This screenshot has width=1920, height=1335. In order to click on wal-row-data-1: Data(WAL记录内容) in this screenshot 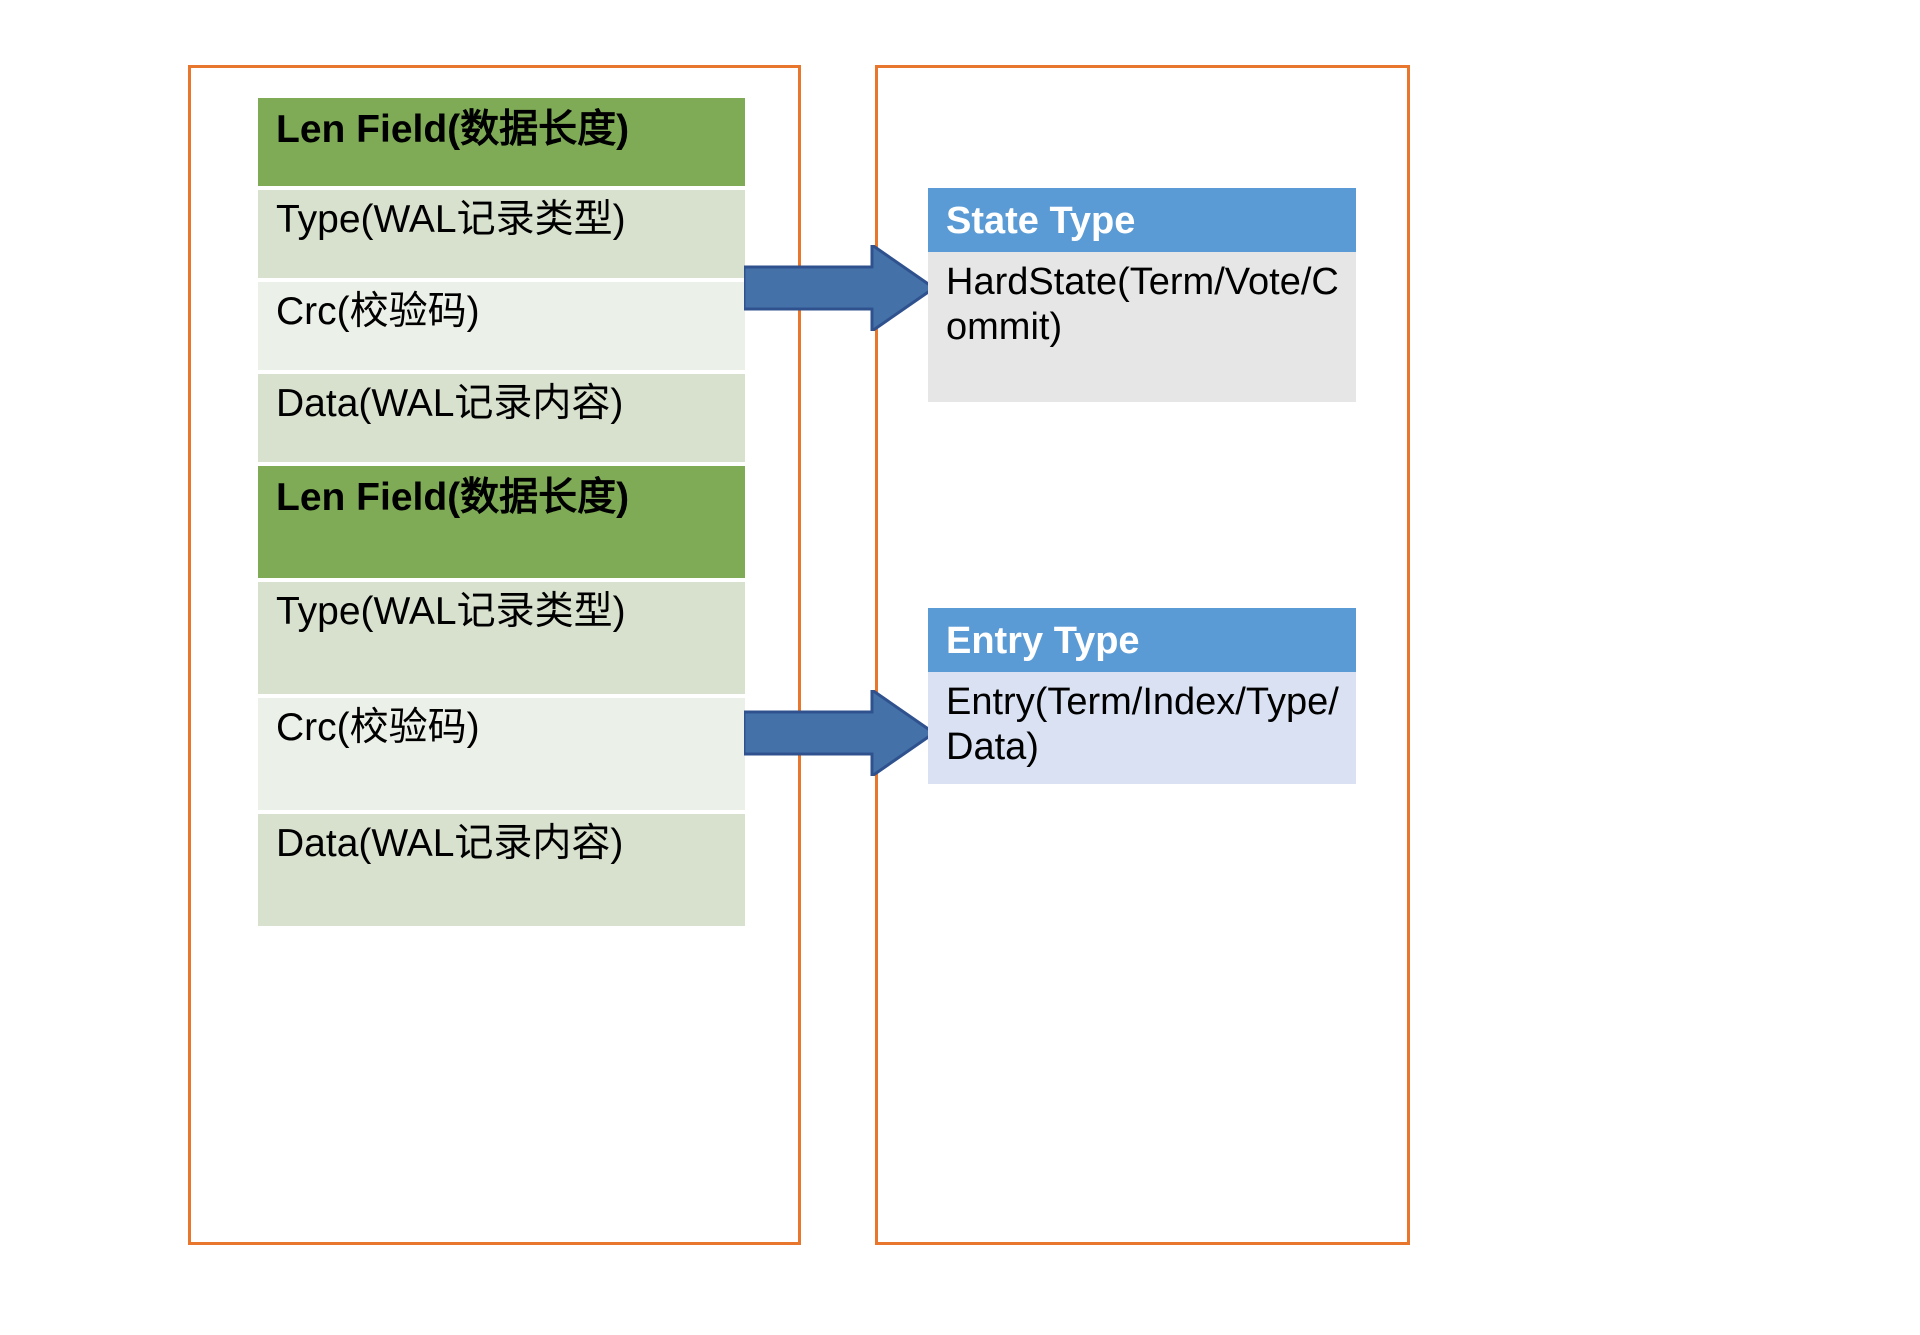, I will do `click(501, 418)`.